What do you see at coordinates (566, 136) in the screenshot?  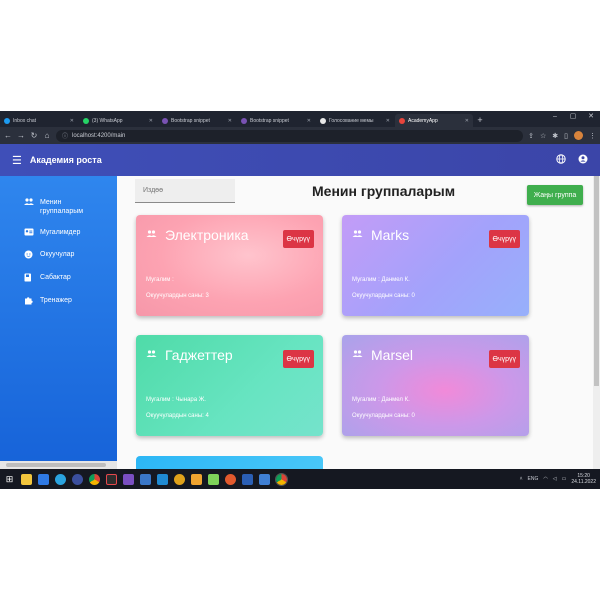 I see `side-panel-icon: ▯` at bounding box center [566, 136].